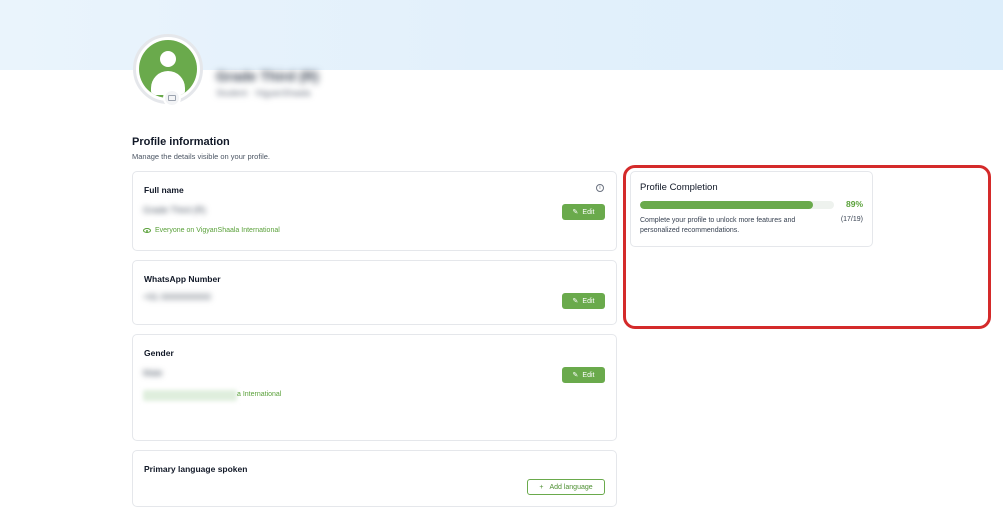 This screenshot has width=1003, height=512. Describe the element at coordinates (374, 292) in the screenshot. I see `whatsapp-card: WhatsApp Number +91 0000000000 ✎ Edit` at that location.